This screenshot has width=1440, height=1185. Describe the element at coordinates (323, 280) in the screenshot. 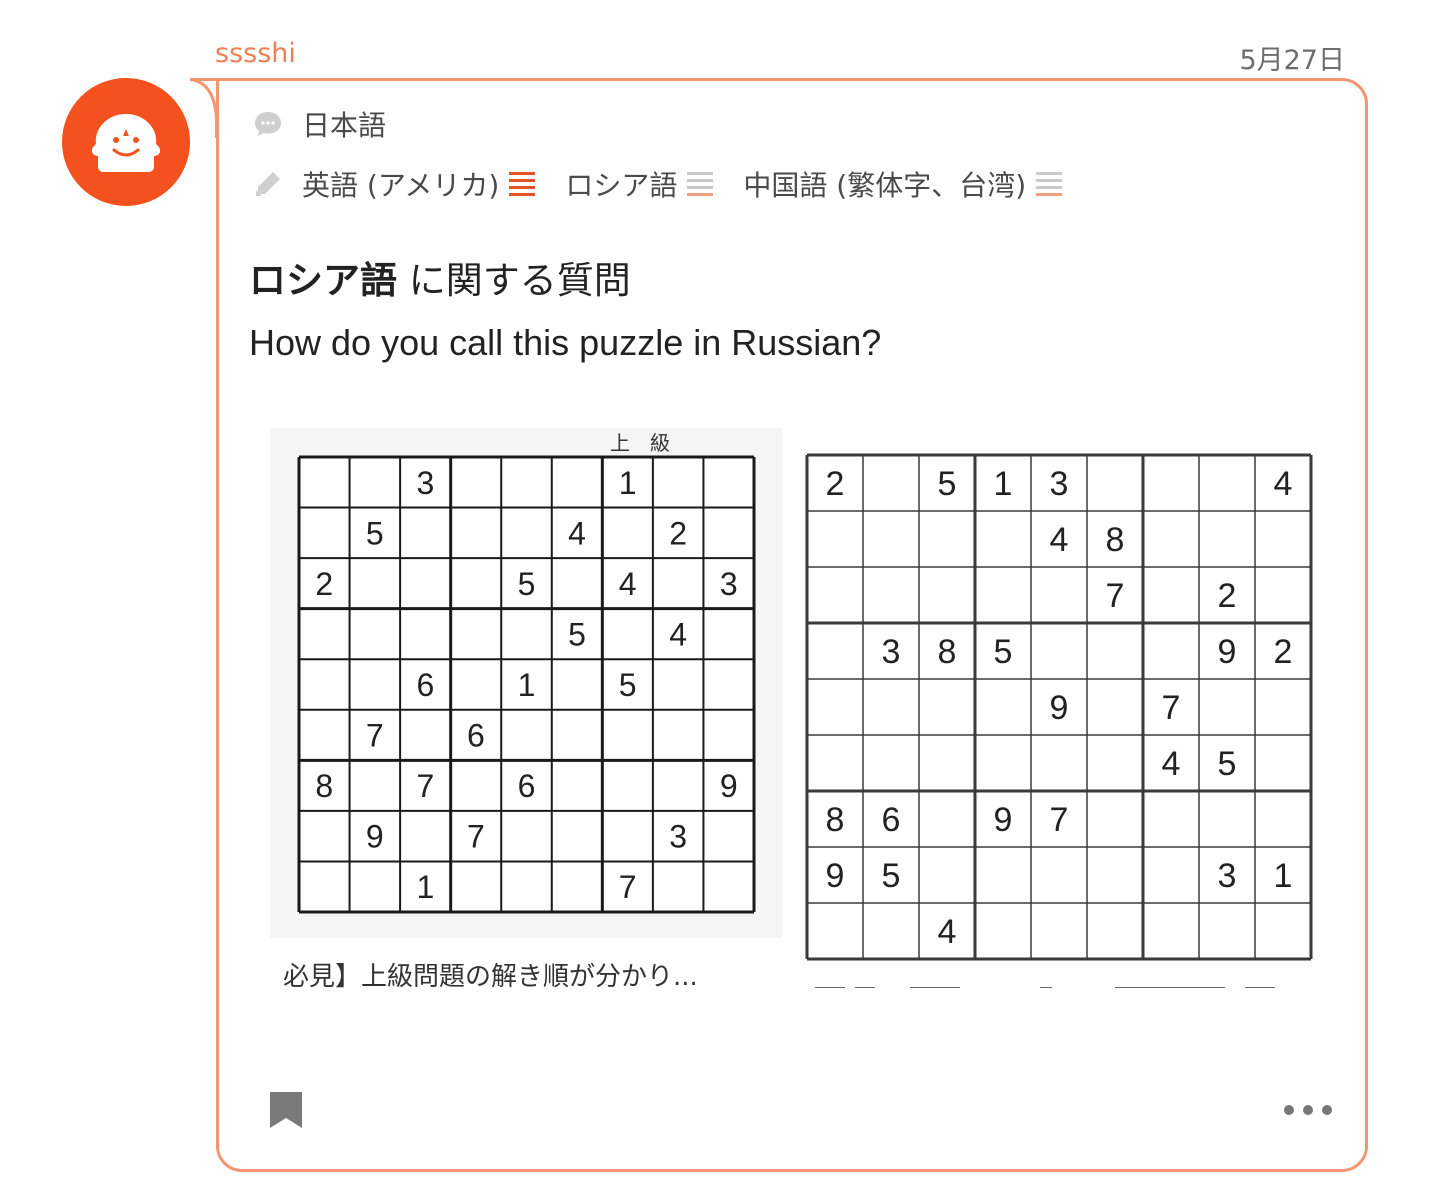

I see `question-language: ロシア語` at that location.